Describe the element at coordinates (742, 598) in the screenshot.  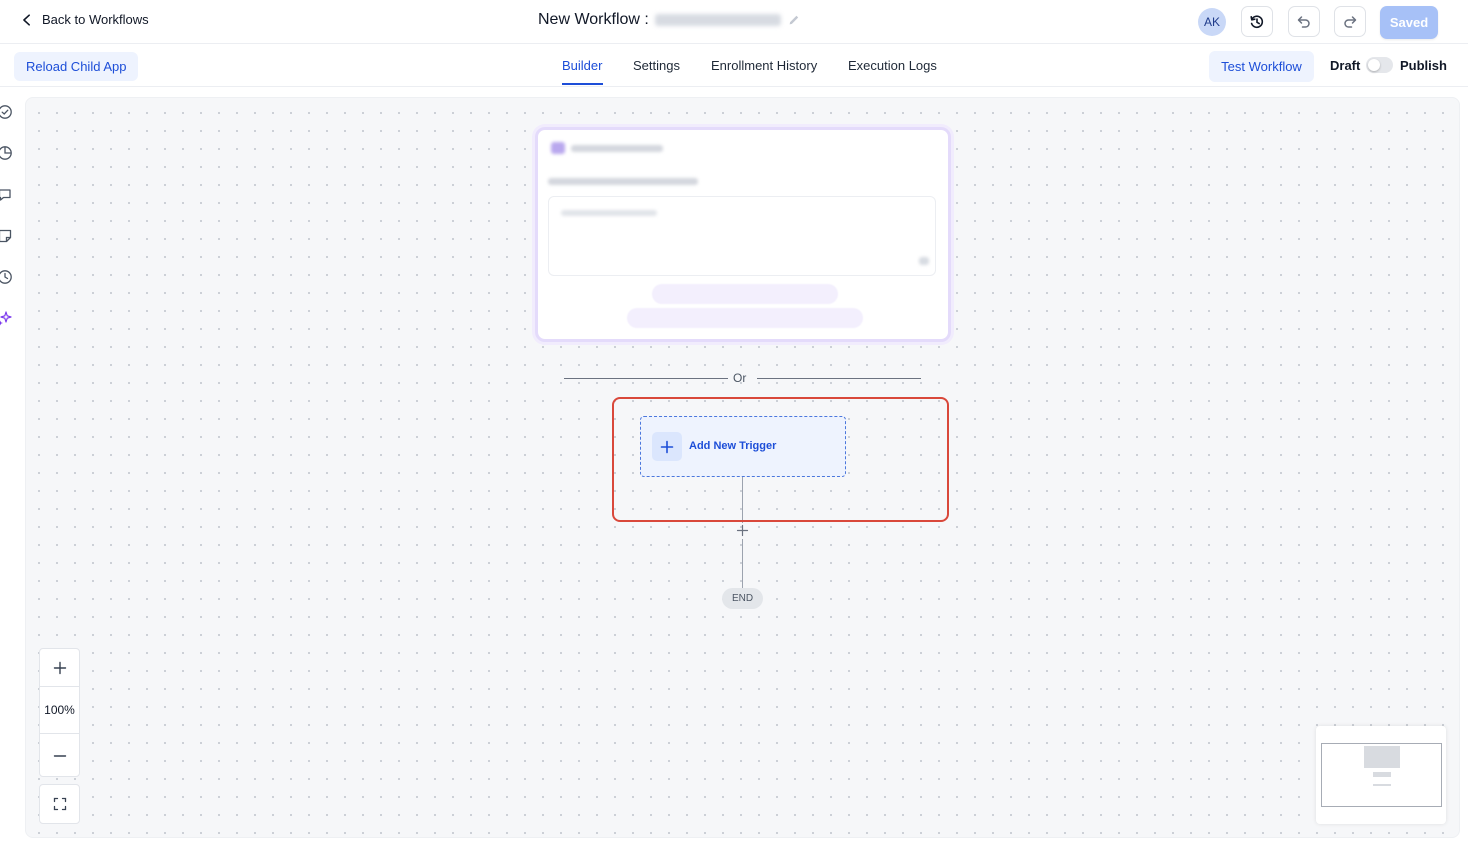
I see `end-node: END` at that location.